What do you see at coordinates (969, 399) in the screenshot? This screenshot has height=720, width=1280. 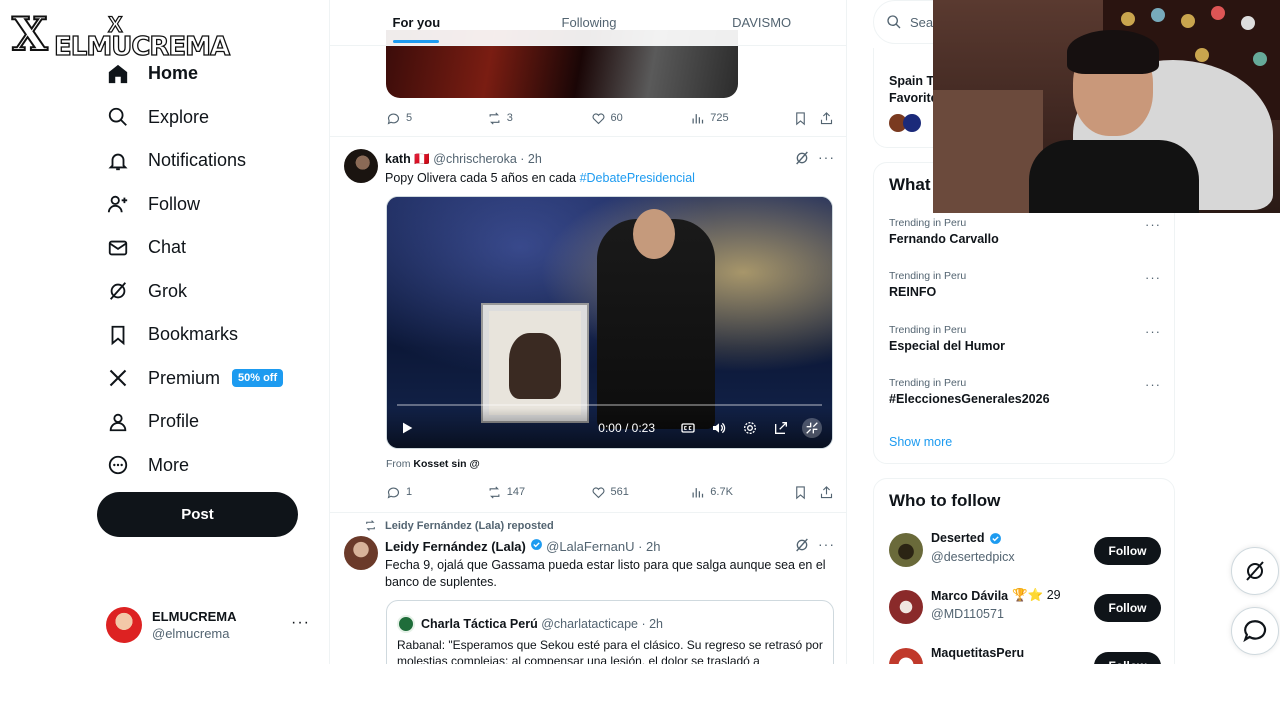 I see `trend-title: #EleccionesGenerales2026` at bounding box center [969, 399].